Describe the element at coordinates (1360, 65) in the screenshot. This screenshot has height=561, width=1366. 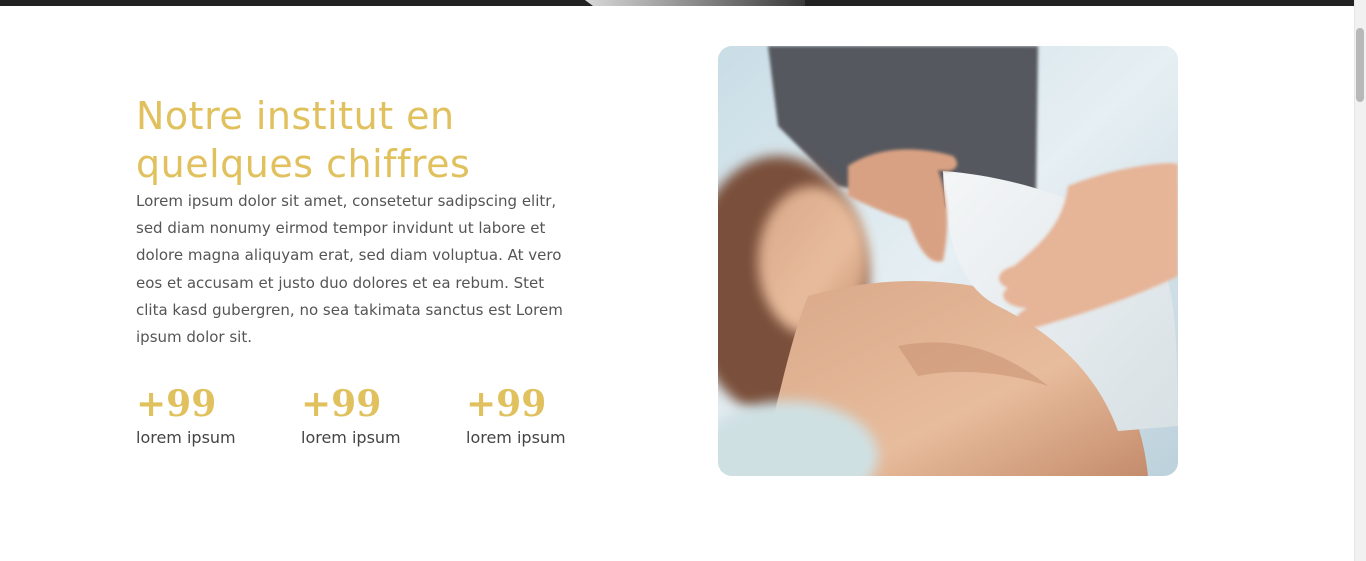
I see `scrollbar-thumb` at that location.